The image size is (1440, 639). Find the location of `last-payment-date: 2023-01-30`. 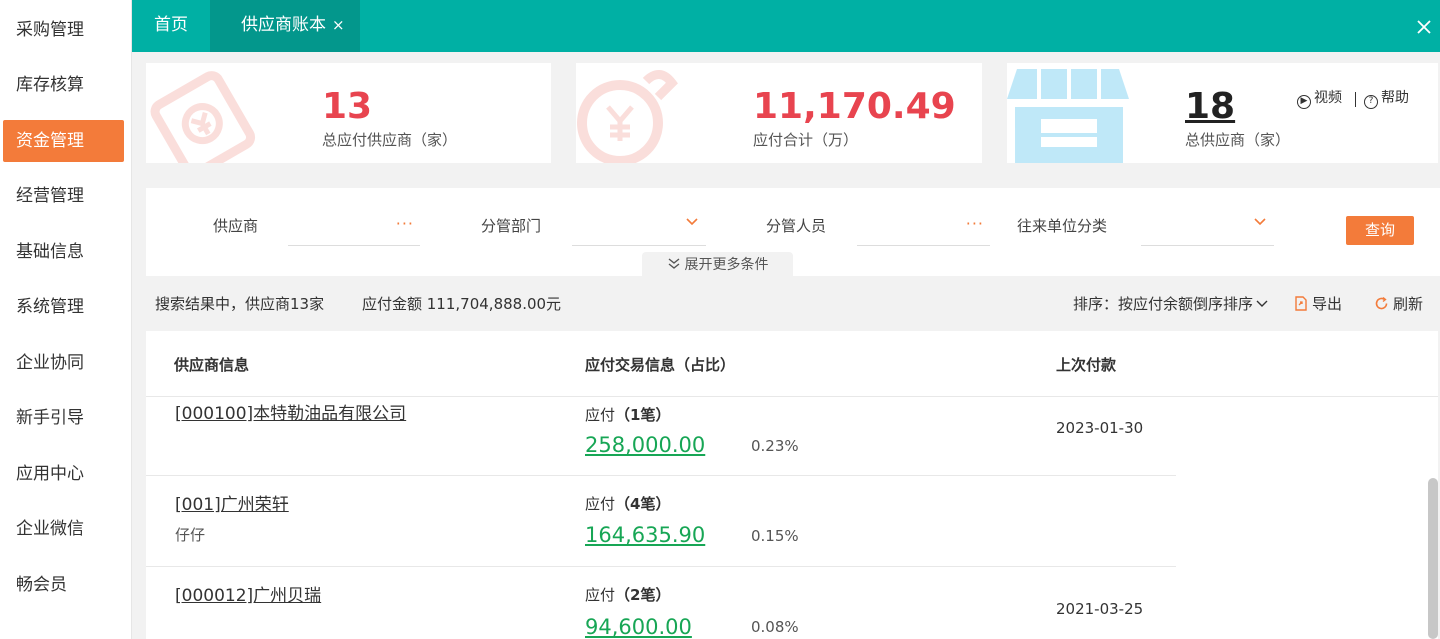

last-payment-date: 2023-01-30 is located at coordinates (1100, 428).